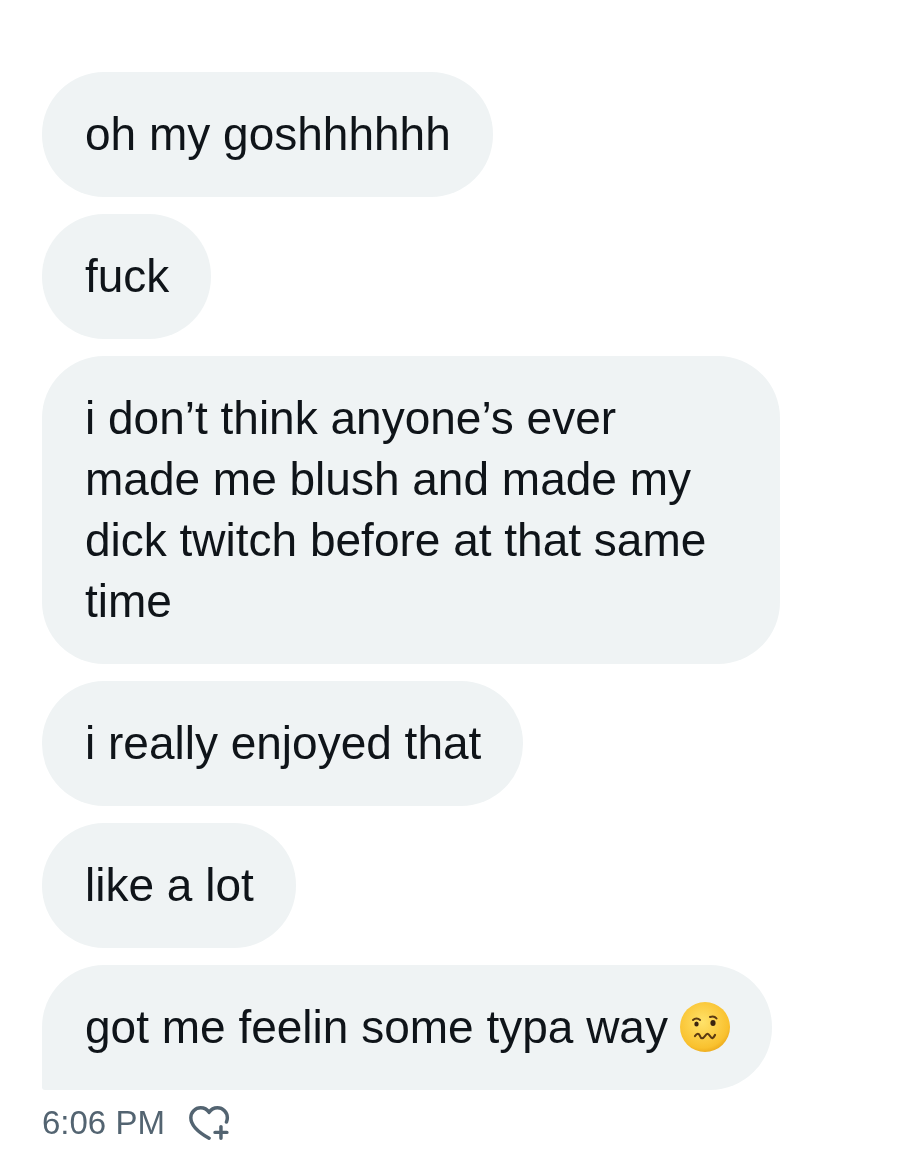  I want to click on message-text: got me feelin some typa way, so click(376, 1027).